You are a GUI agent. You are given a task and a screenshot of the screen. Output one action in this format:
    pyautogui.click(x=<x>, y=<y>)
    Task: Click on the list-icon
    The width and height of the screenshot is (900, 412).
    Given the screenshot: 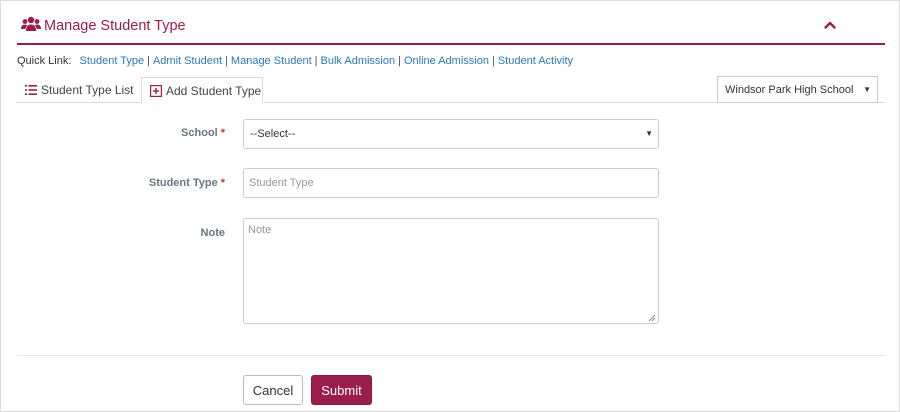 What is the action you would take?
    pyautogui.click(x=31, y=90)
    